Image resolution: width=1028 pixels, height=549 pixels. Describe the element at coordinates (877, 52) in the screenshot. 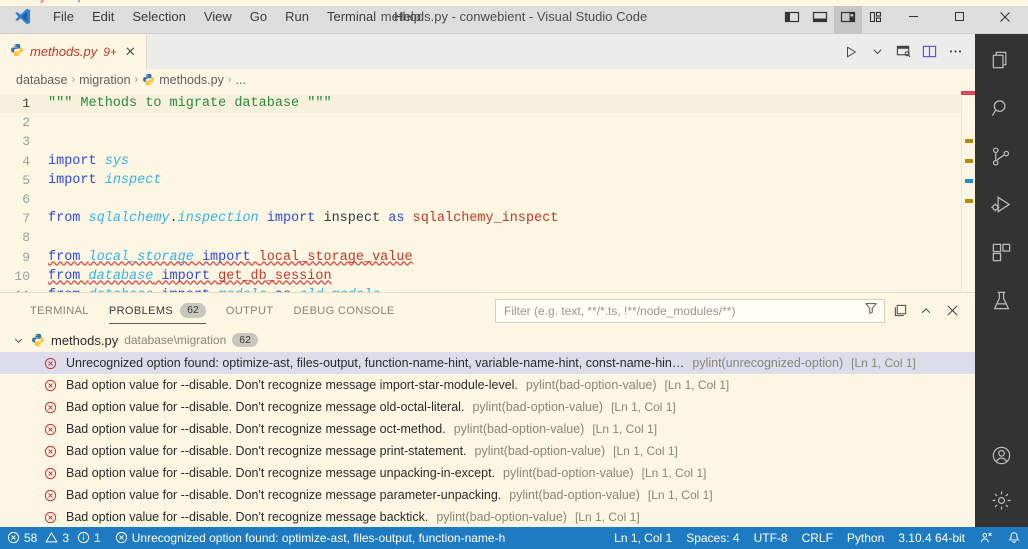

I see `run-dropdown-chevron-icon` at that location.